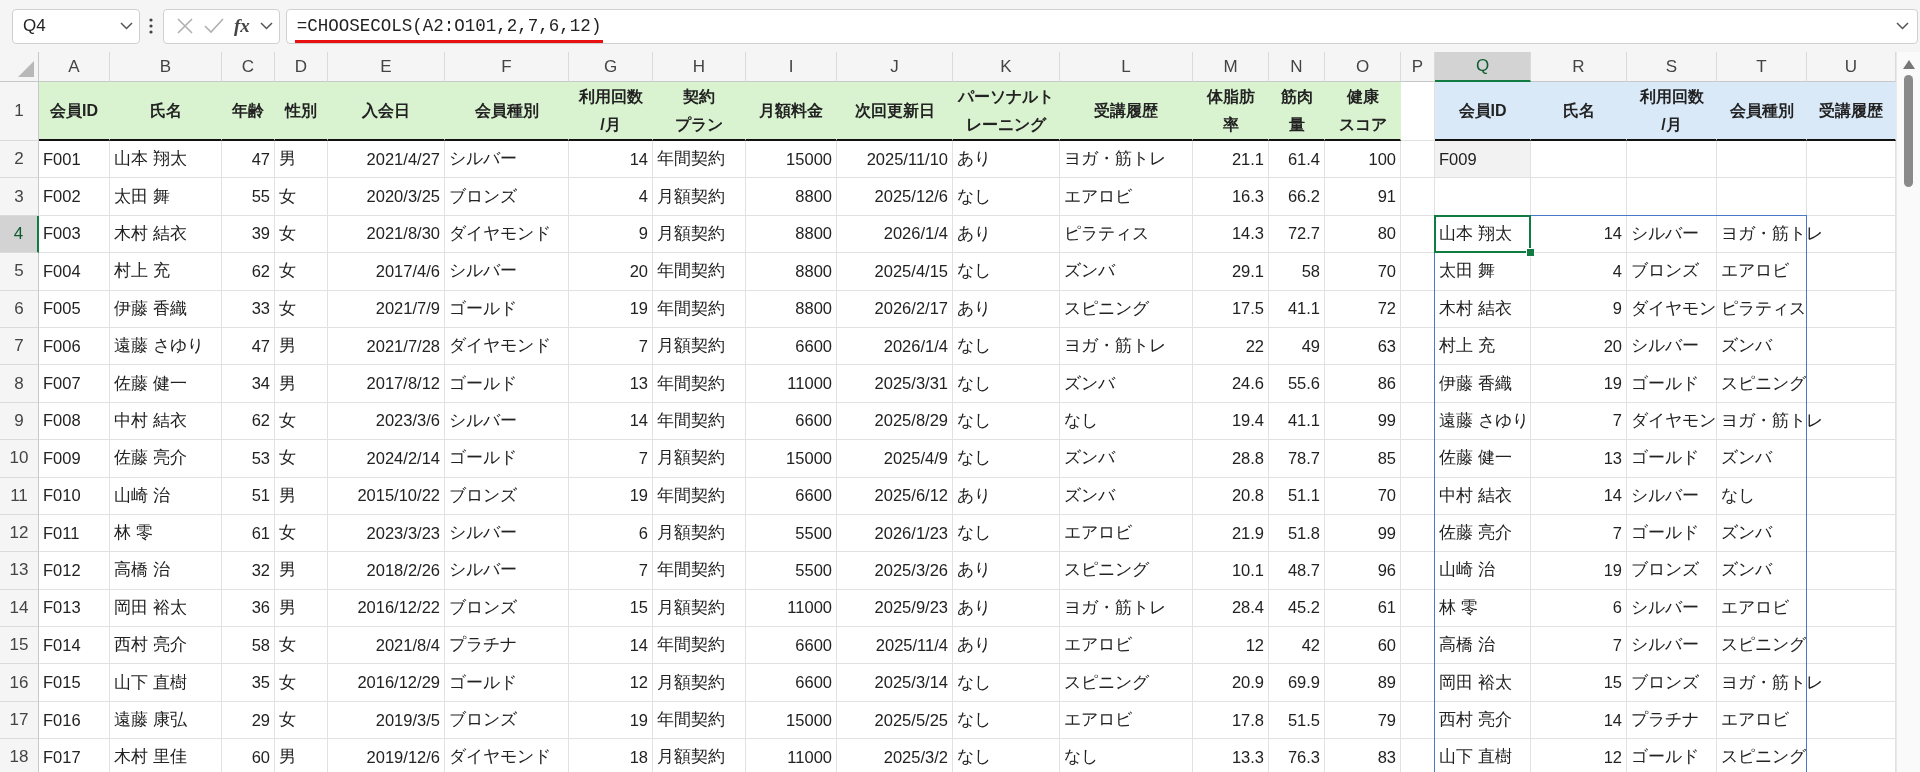 The width and height of the screenshot is (1920, 772). What do you see at coordinates (301, 111) in the screenshot?
I see `field-heading: 性別` at bounding box center [301, 111].